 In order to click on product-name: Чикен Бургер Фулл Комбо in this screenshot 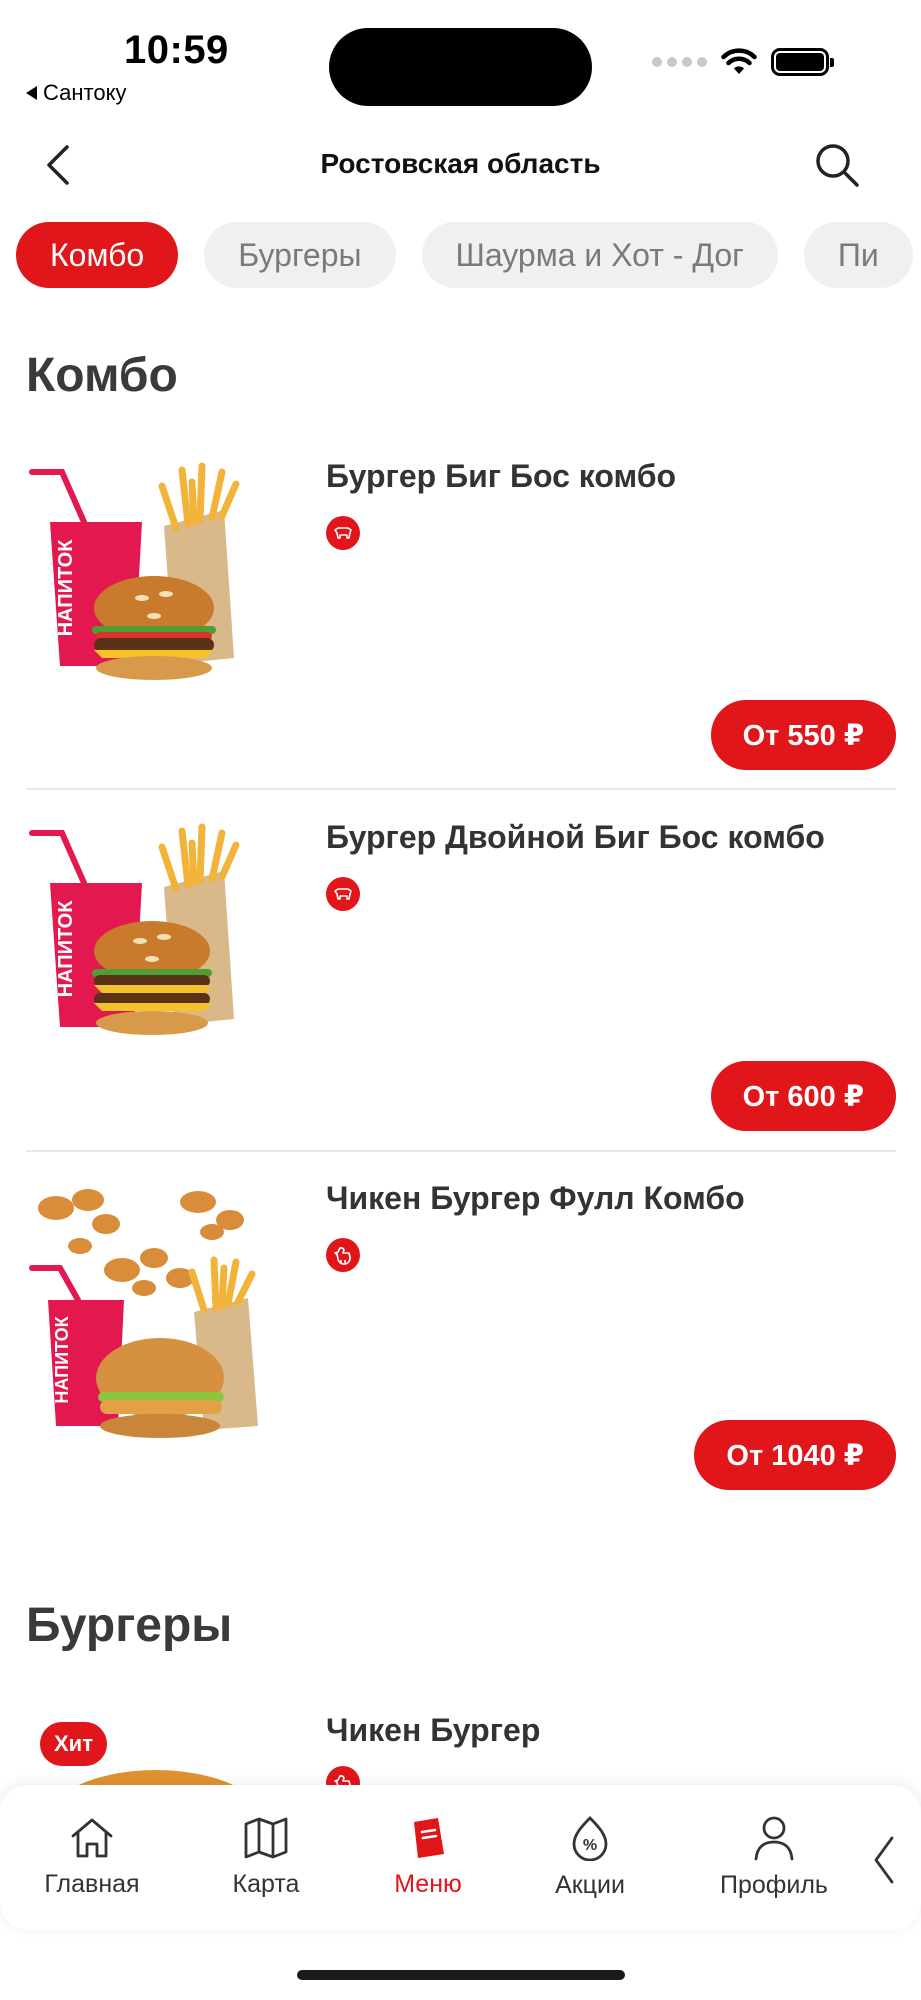, I will do `click(535, 1198)`.